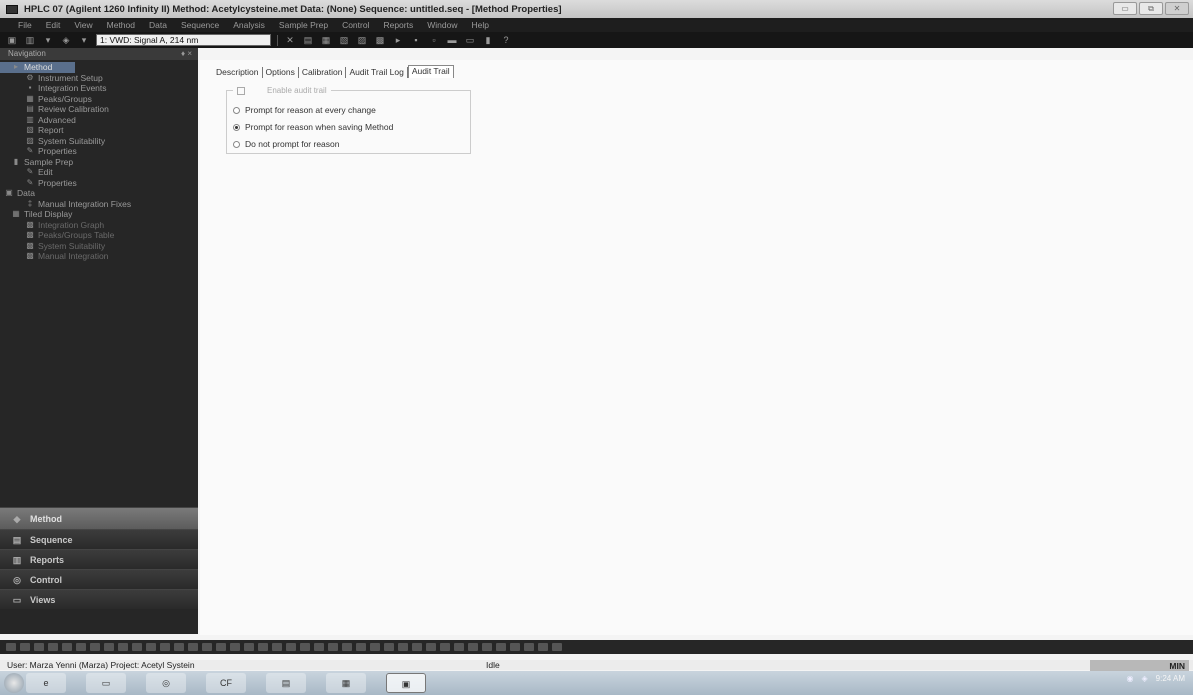 Image resolution: width=1193 pixels, height=695 pixels. What do you see at coordinates (1144, 678) in the screenshot?
I see `tray-volume-icon: ◈` at bounding box center [1144, 678].